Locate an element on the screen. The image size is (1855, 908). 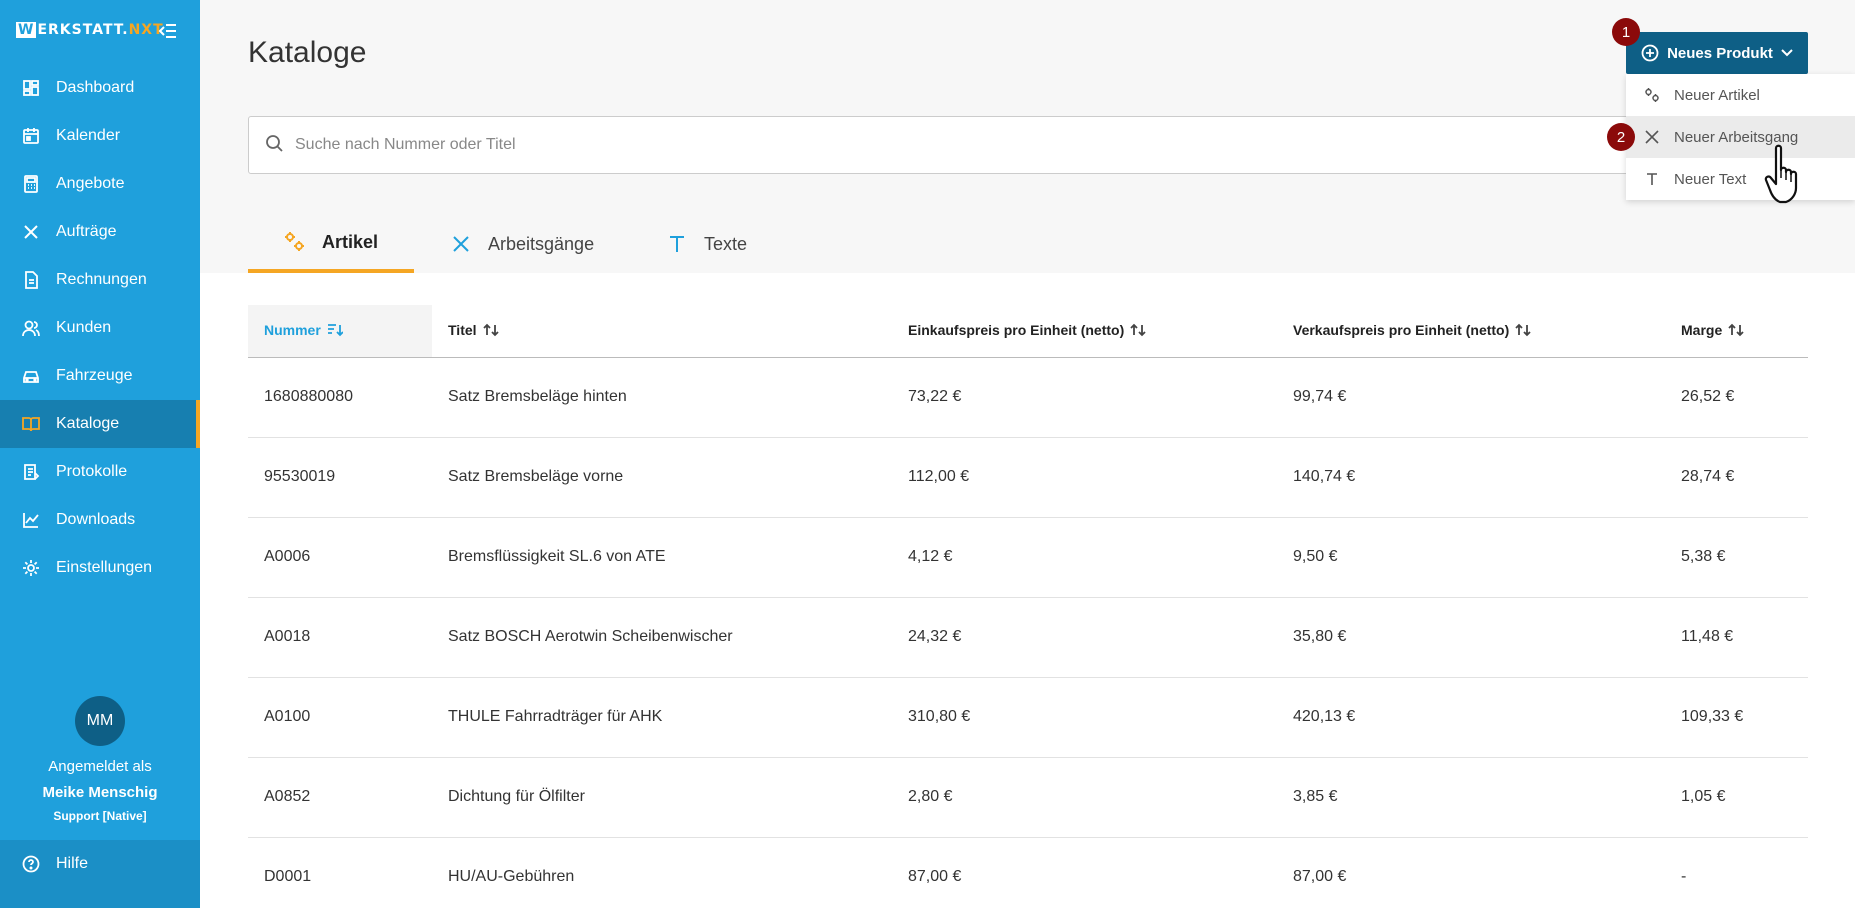
column-header-verkaufspreis: Verkaufspreis pro Einheit (netto) is located at coordinates (1471, 331).